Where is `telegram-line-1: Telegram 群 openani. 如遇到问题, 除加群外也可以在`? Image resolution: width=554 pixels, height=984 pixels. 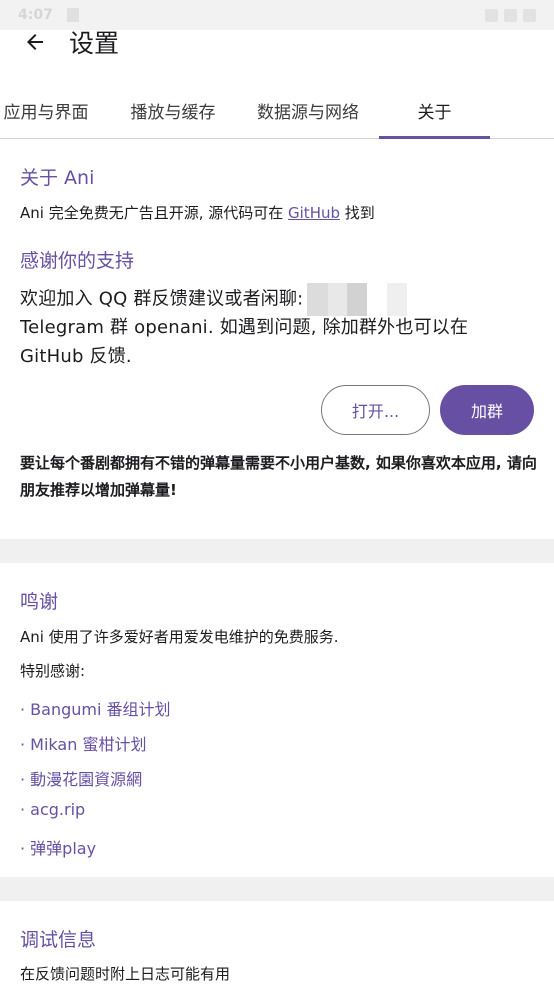
telegram-line-1: Telegram 群 openani. 如遇到问题, 除加群外也可以在 is located at coordinates (244, 327).